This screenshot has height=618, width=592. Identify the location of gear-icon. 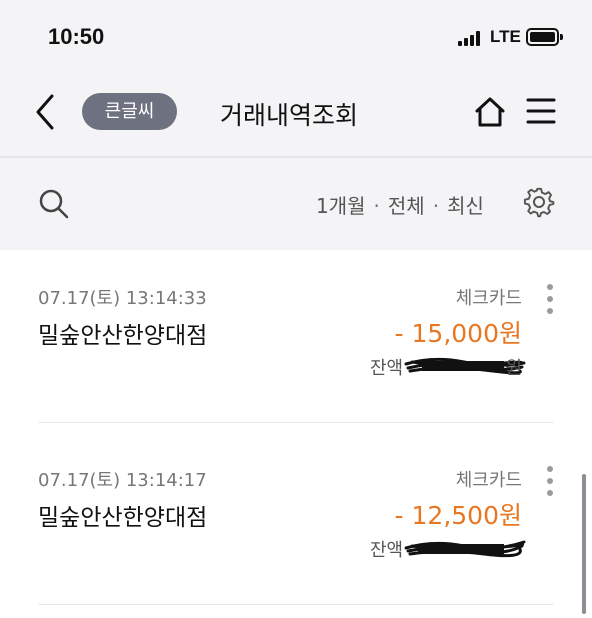
(539, 202).